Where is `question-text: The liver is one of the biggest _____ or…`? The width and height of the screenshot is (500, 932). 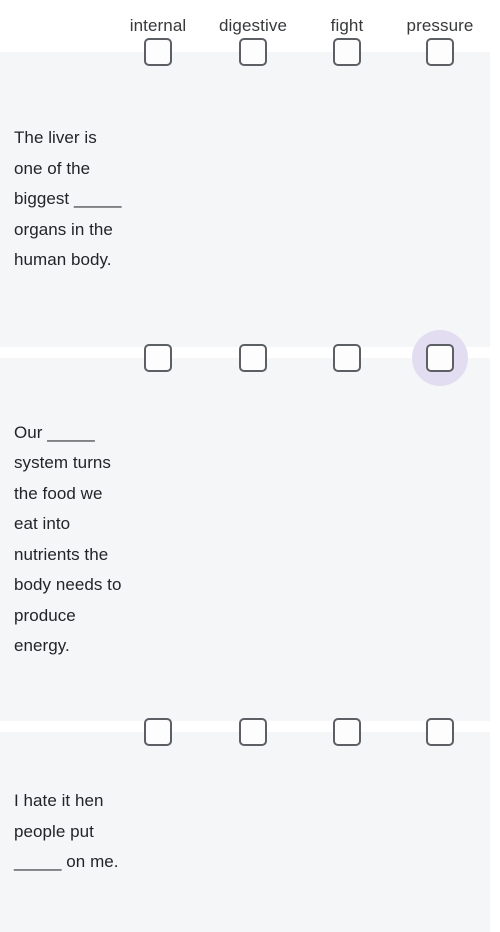
question-text: The liver is one of the biggest _____ or… is located at coordinates (68, 199).